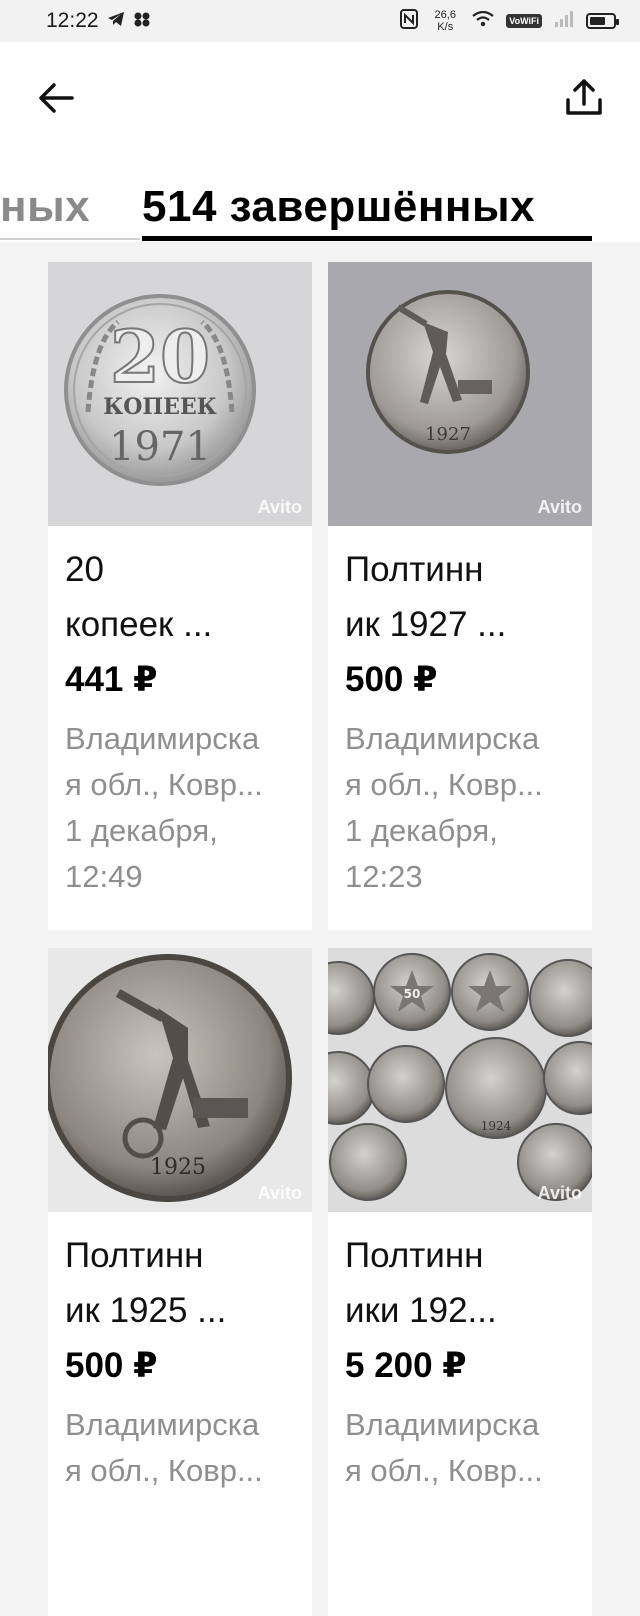 The width and height of the screenshot is (640, 1616). I want to click on tab-completed: 514 завершённых, so click(338, 207).